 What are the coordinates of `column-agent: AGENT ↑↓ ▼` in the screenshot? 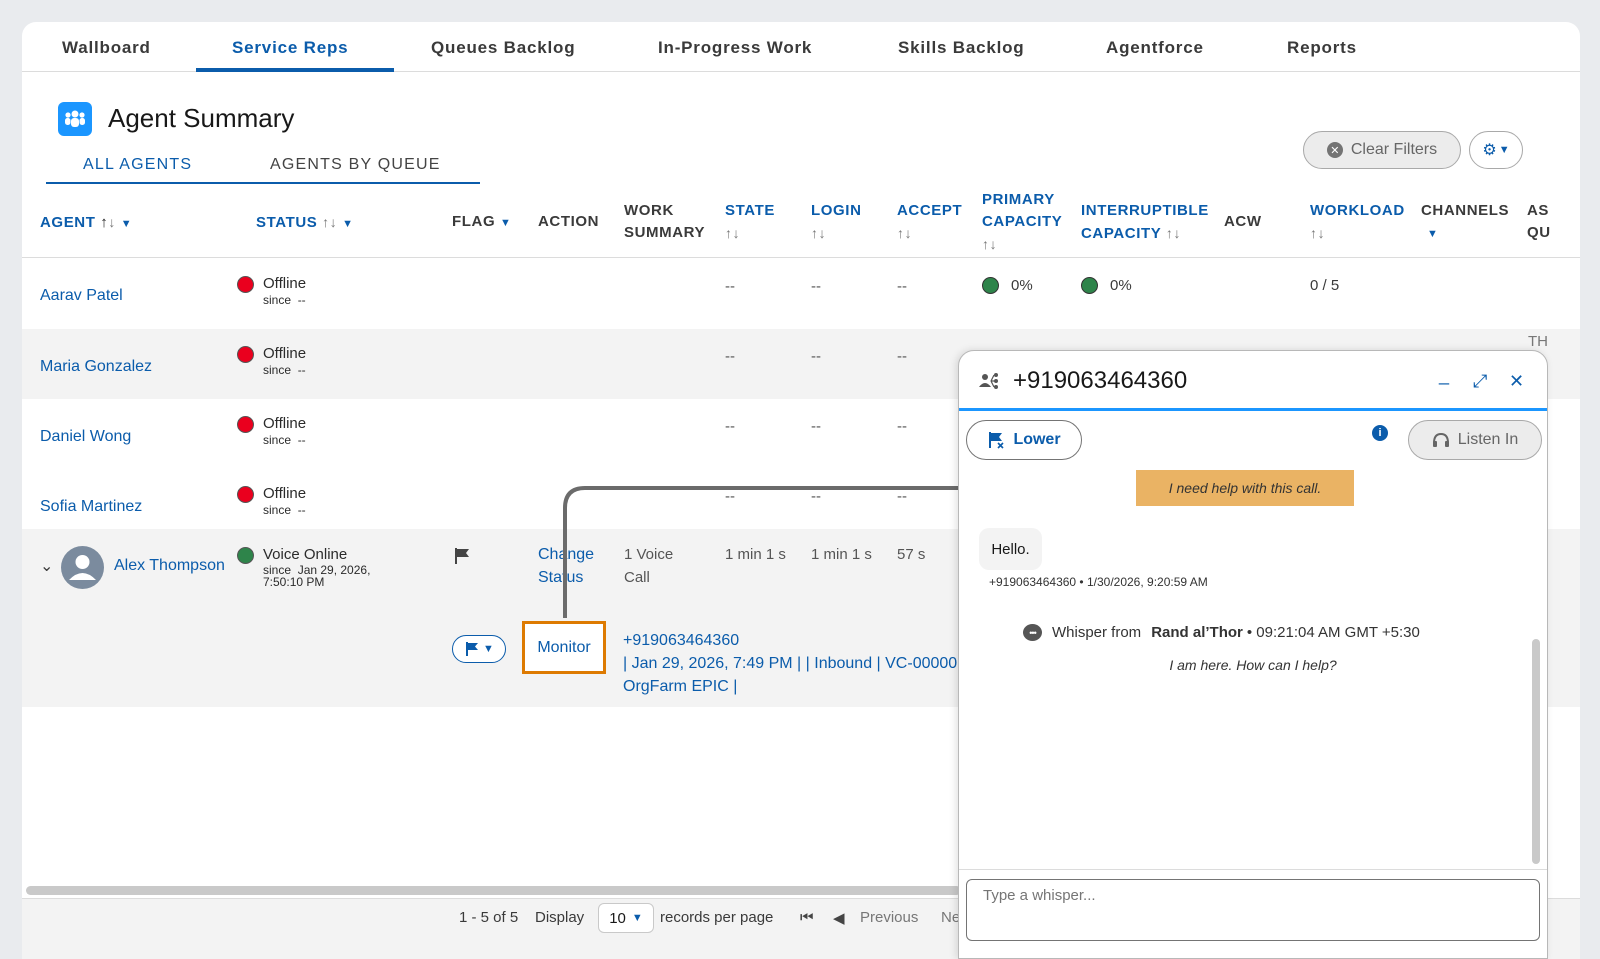 It's located at (86, 223).